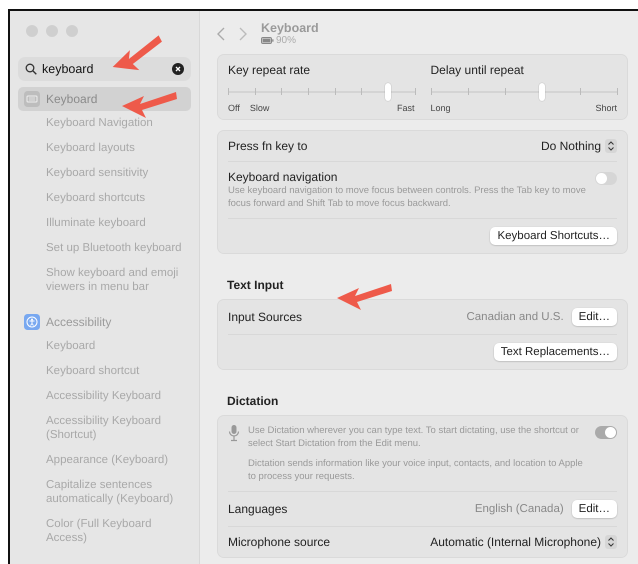 The image size is (638, 564). Describe the element at coordinates (477, 70) in the screenshot. I see `slider-label: Delay until repeat` at that location.